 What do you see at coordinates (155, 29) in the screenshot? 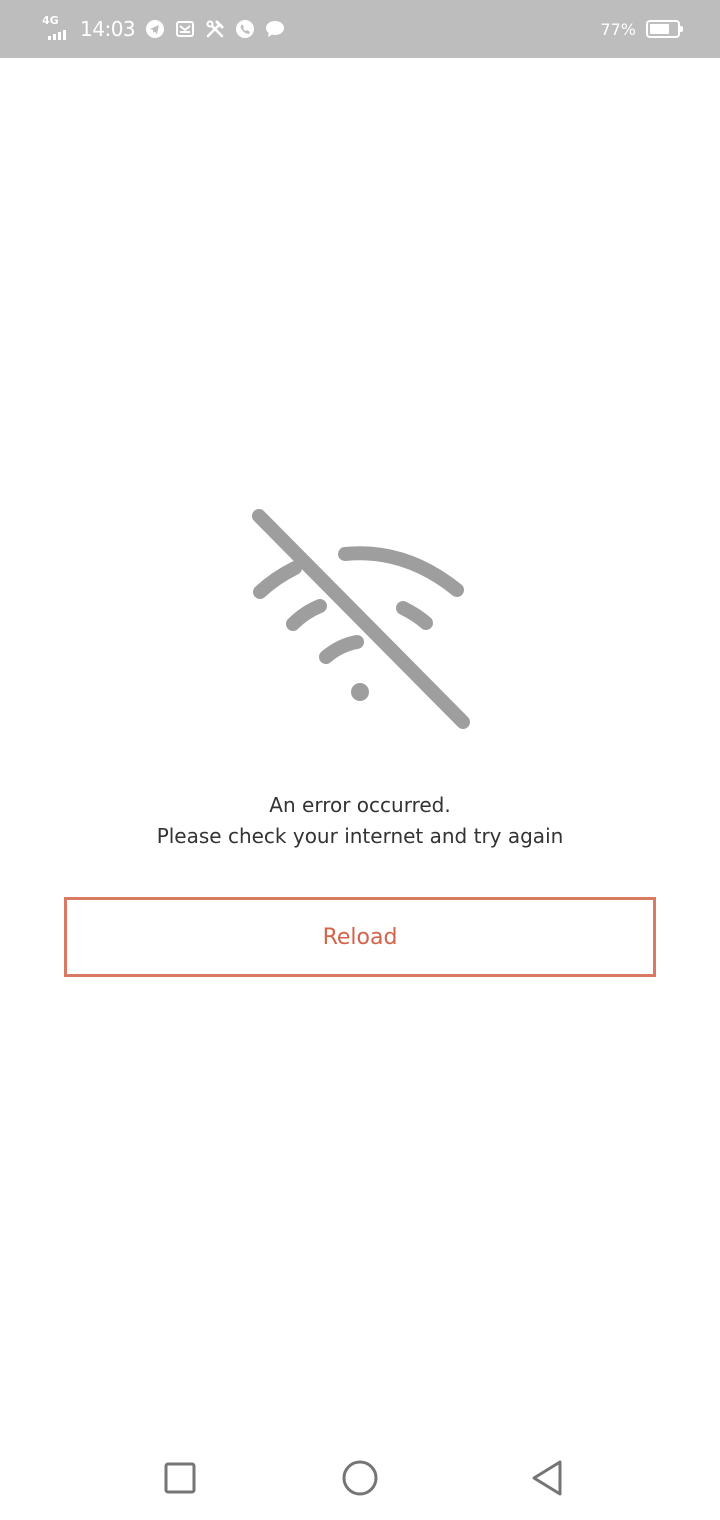
I see `telegram-icon` at bounding box center [155, 29].